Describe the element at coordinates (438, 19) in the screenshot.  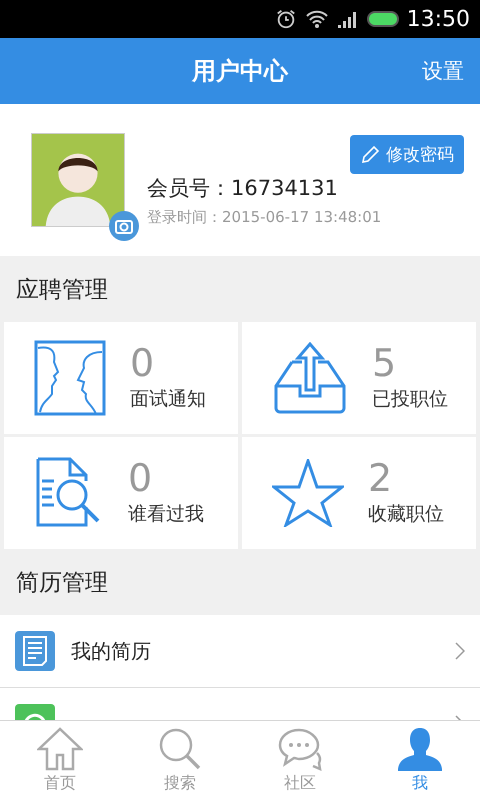
I see `status-time: 13:50` at that location.